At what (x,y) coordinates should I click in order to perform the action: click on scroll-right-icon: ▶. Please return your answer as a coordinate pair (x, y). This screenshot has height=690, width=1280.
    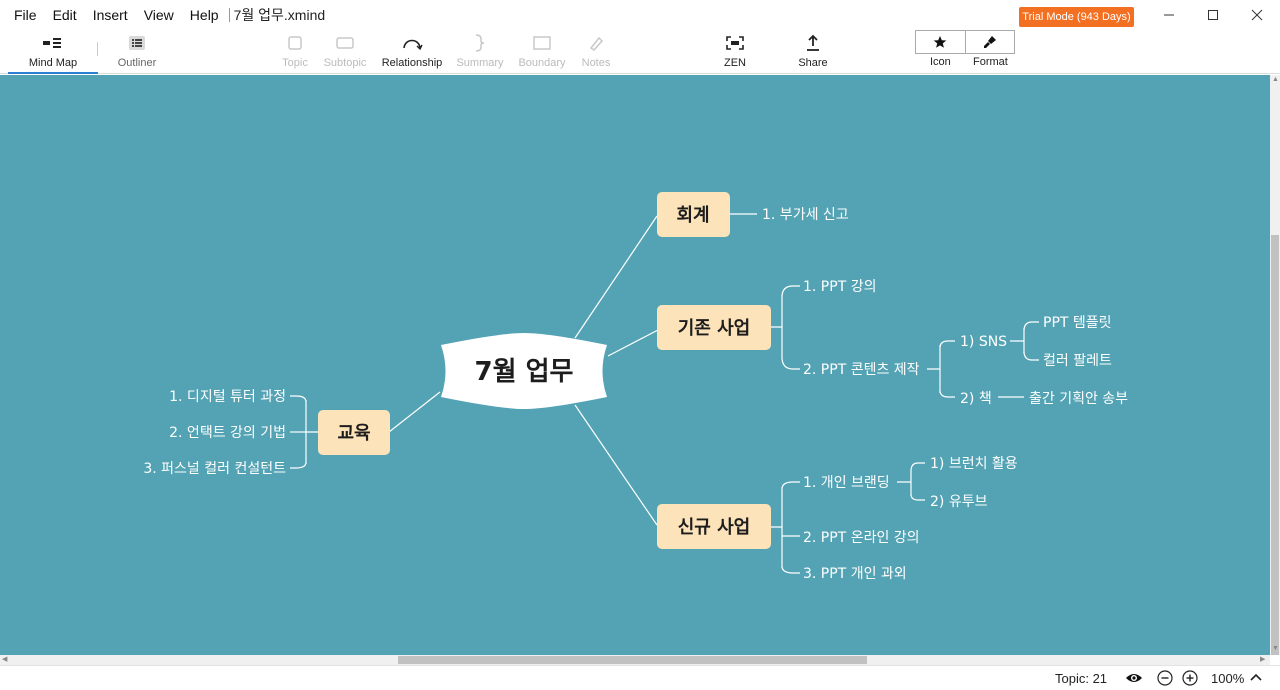
    Looking at the image, I should click on (1262, 659).